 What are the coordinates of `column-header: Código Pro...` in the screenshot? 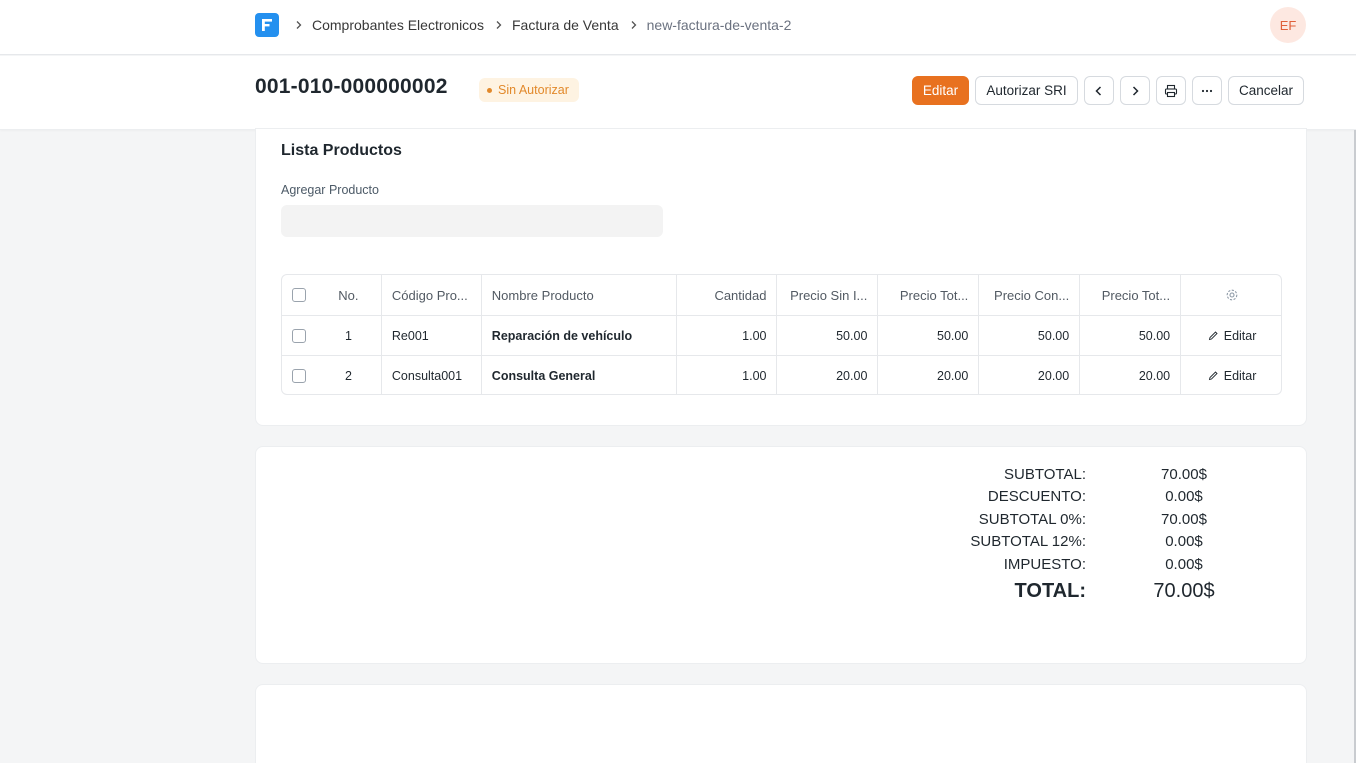 It's located at (432, 295).